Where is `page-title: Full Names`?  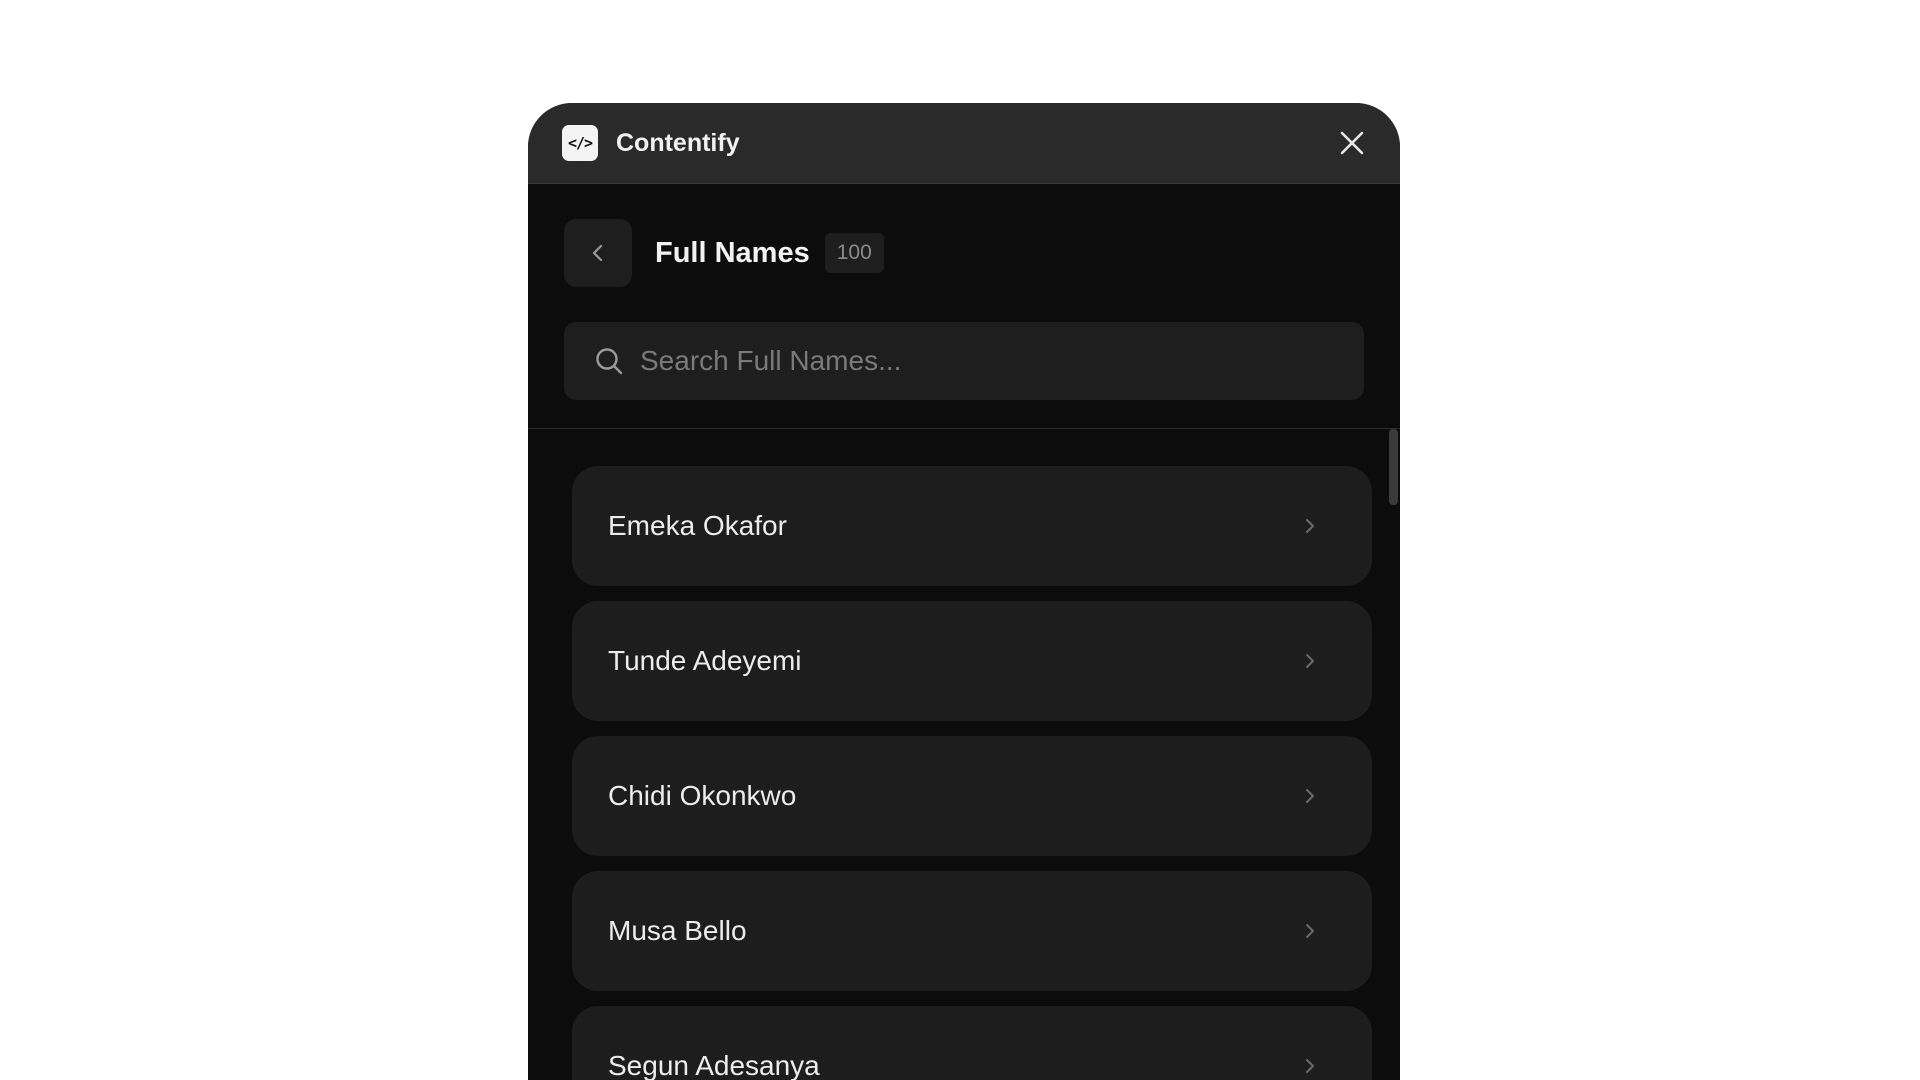 page-title: Full Names is located at coordinates (732, 252).